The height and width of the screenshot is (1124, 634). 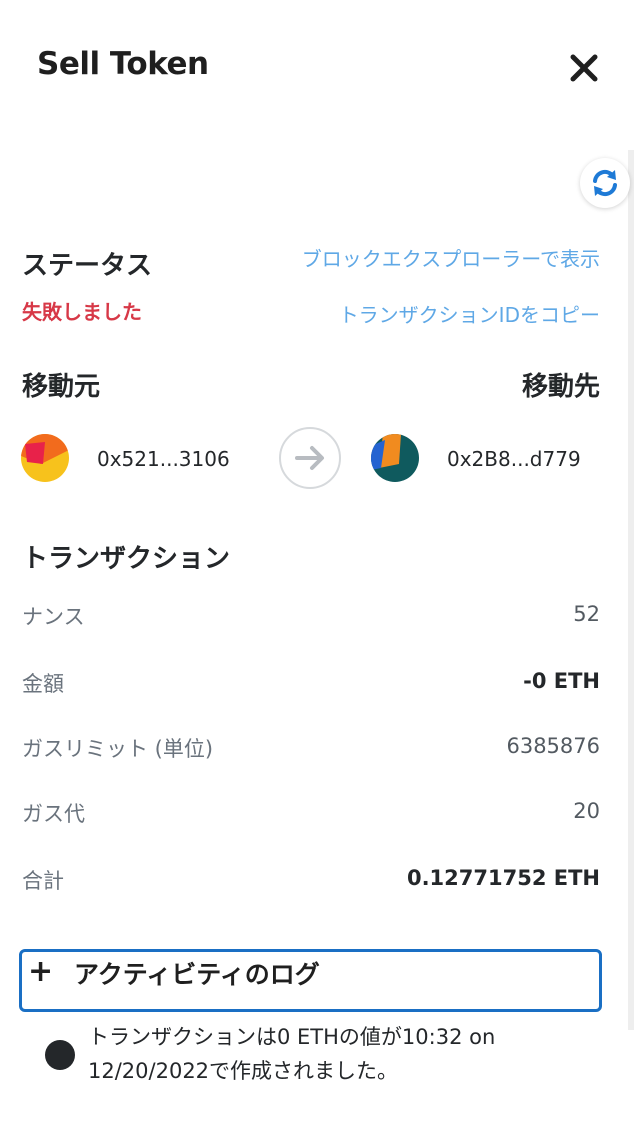 What do you see at coordinates (43, 684) in the screenshot?
I see `amount-label: 金額` at bounding box center [43, 684].